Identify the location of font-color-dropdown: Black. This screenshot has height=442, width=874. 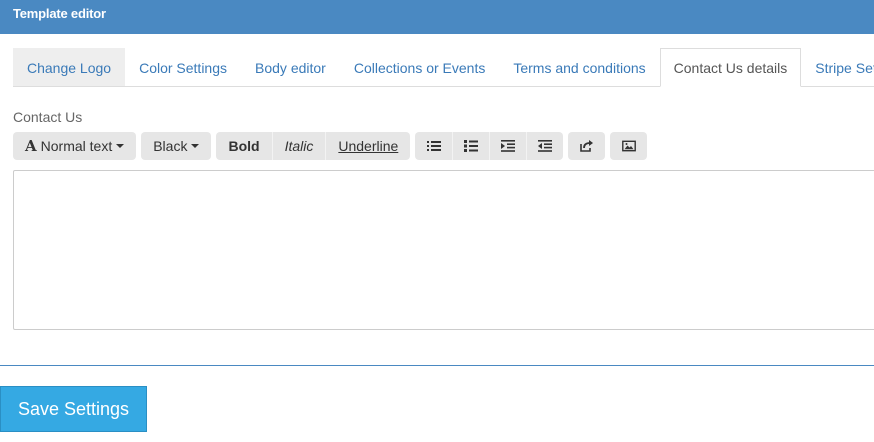
(176, 146).